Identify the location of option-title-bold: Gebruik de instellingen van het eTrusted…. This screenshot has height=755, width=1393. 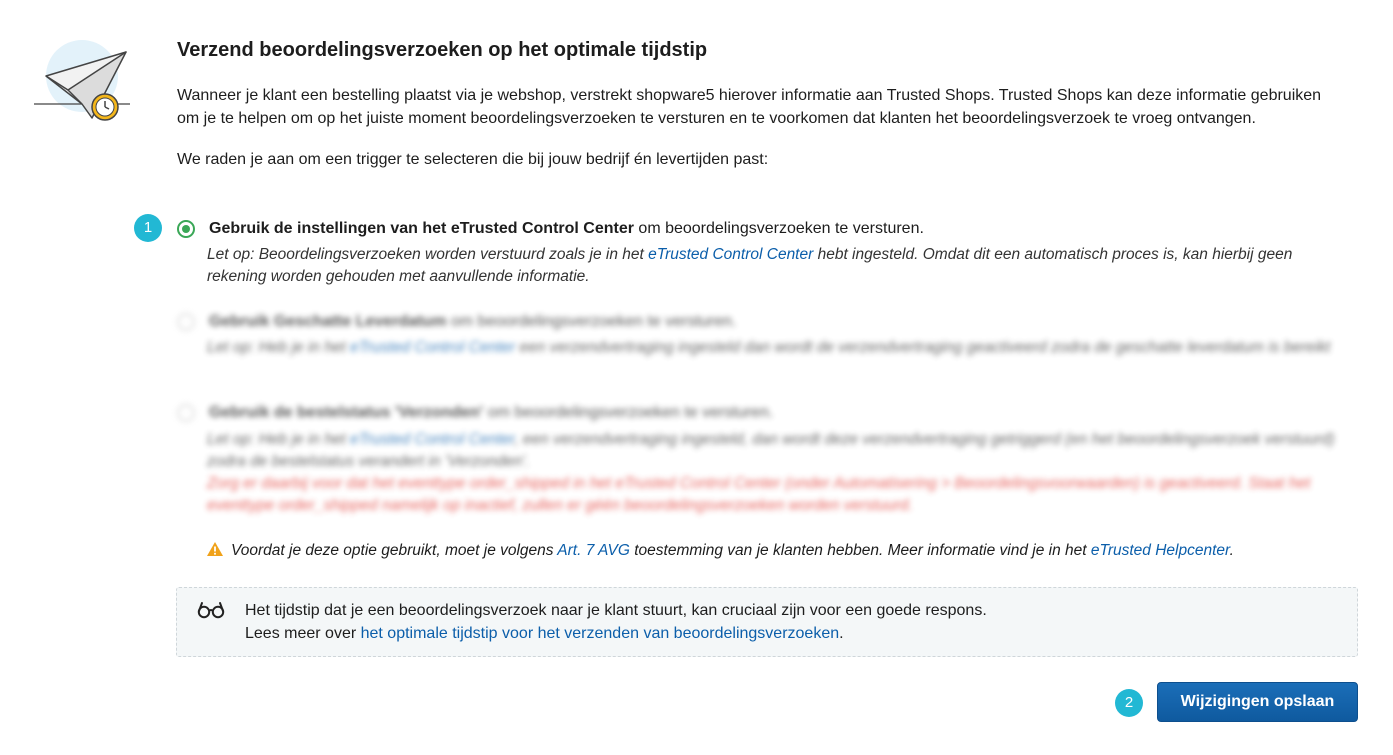
(421, 228).